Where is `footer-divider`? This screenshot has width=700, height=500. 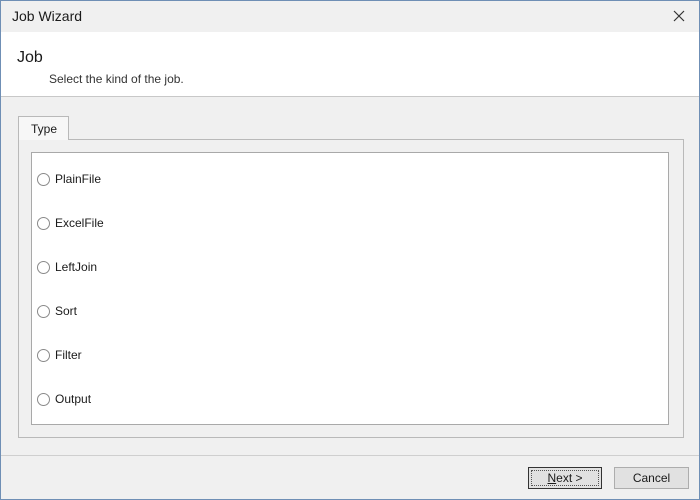
footer-divider is located at coordinates (350, 455).